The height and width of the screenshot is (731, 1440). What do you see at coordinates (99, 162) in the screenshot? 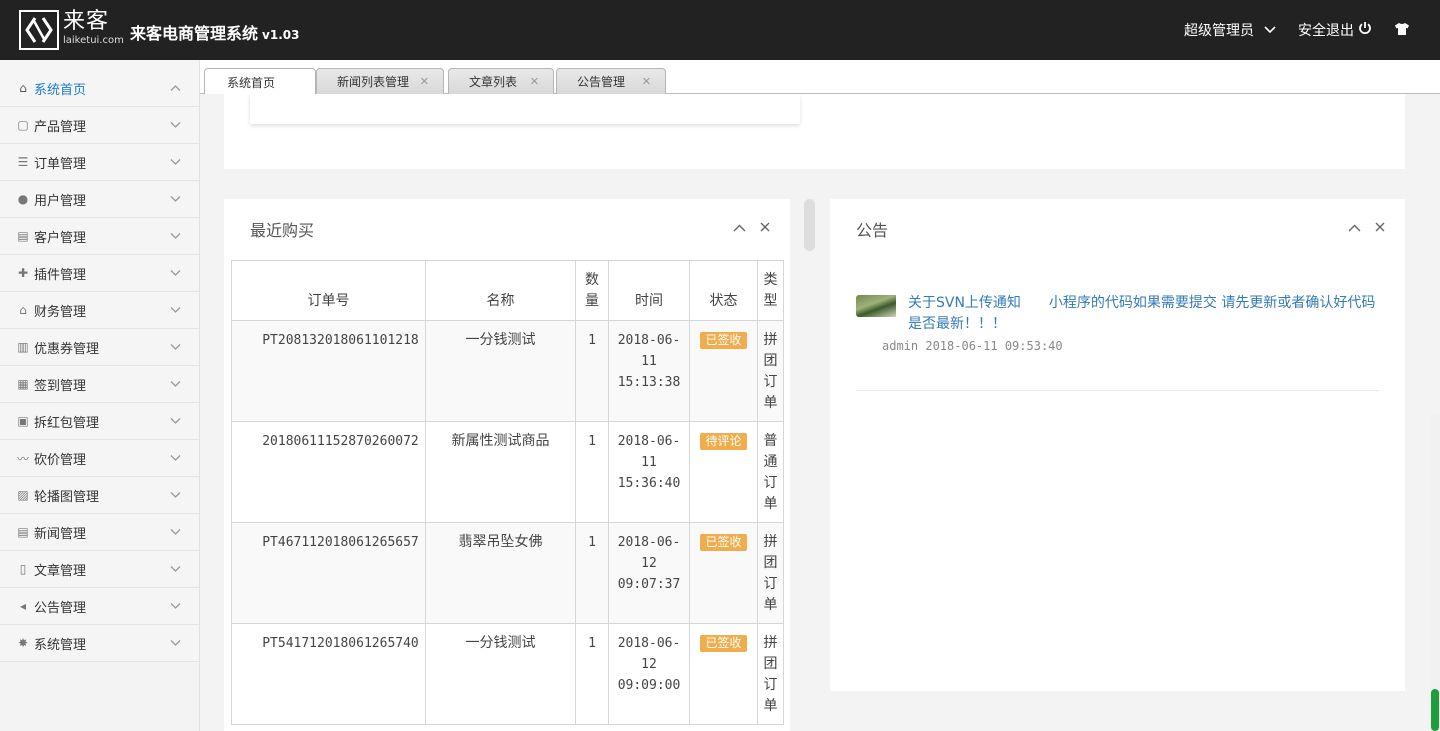
I see `sidebar-item: ☰ 订单管理` at bounding box center [99, 162].